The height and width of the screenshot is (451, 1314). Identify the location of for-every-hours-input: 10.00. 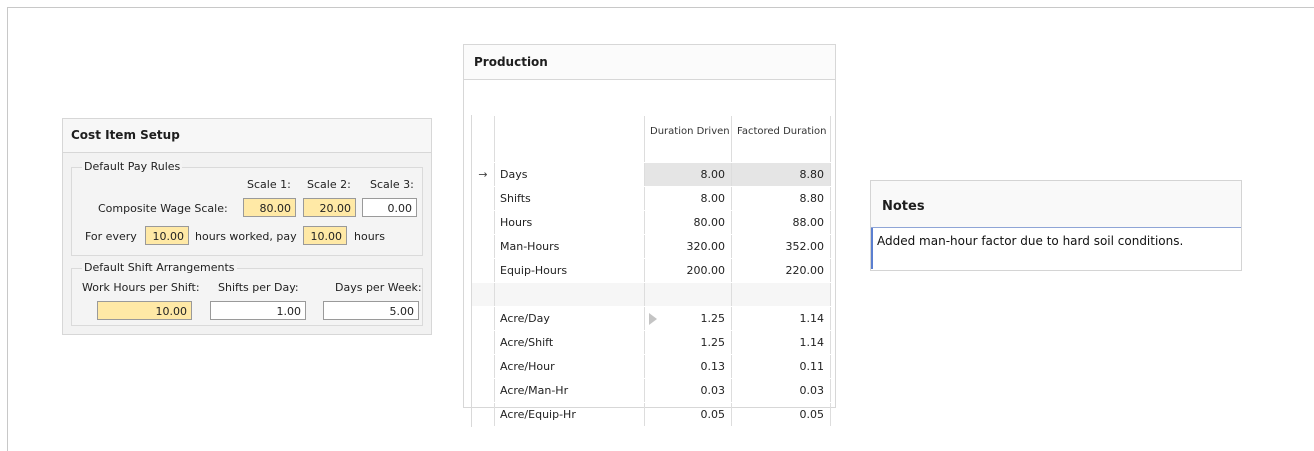
(167, 235).